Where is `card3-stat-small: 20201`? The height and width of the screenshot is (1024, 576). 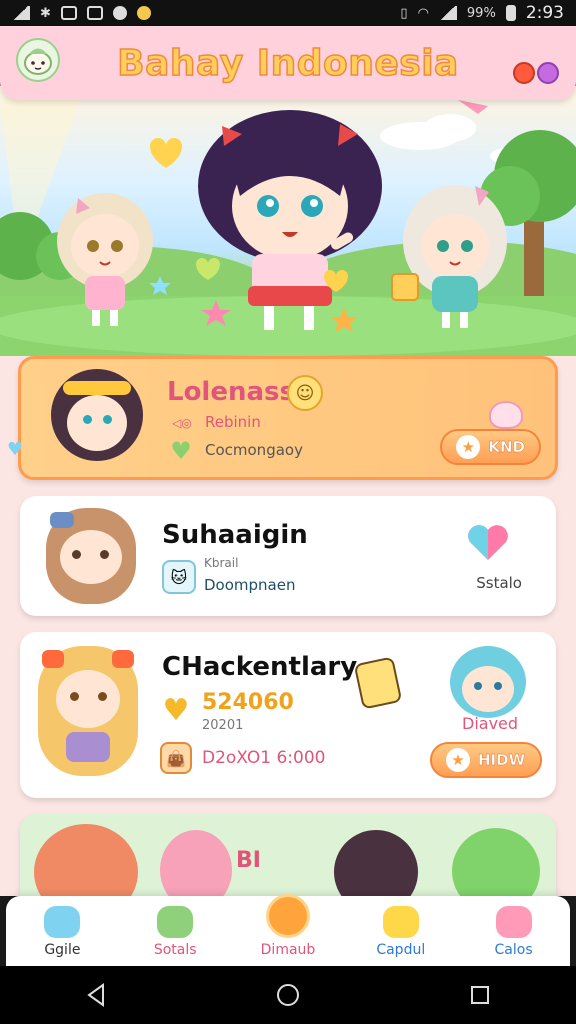
card3-stat-small: 20201 is located at coordinates (223, 725).